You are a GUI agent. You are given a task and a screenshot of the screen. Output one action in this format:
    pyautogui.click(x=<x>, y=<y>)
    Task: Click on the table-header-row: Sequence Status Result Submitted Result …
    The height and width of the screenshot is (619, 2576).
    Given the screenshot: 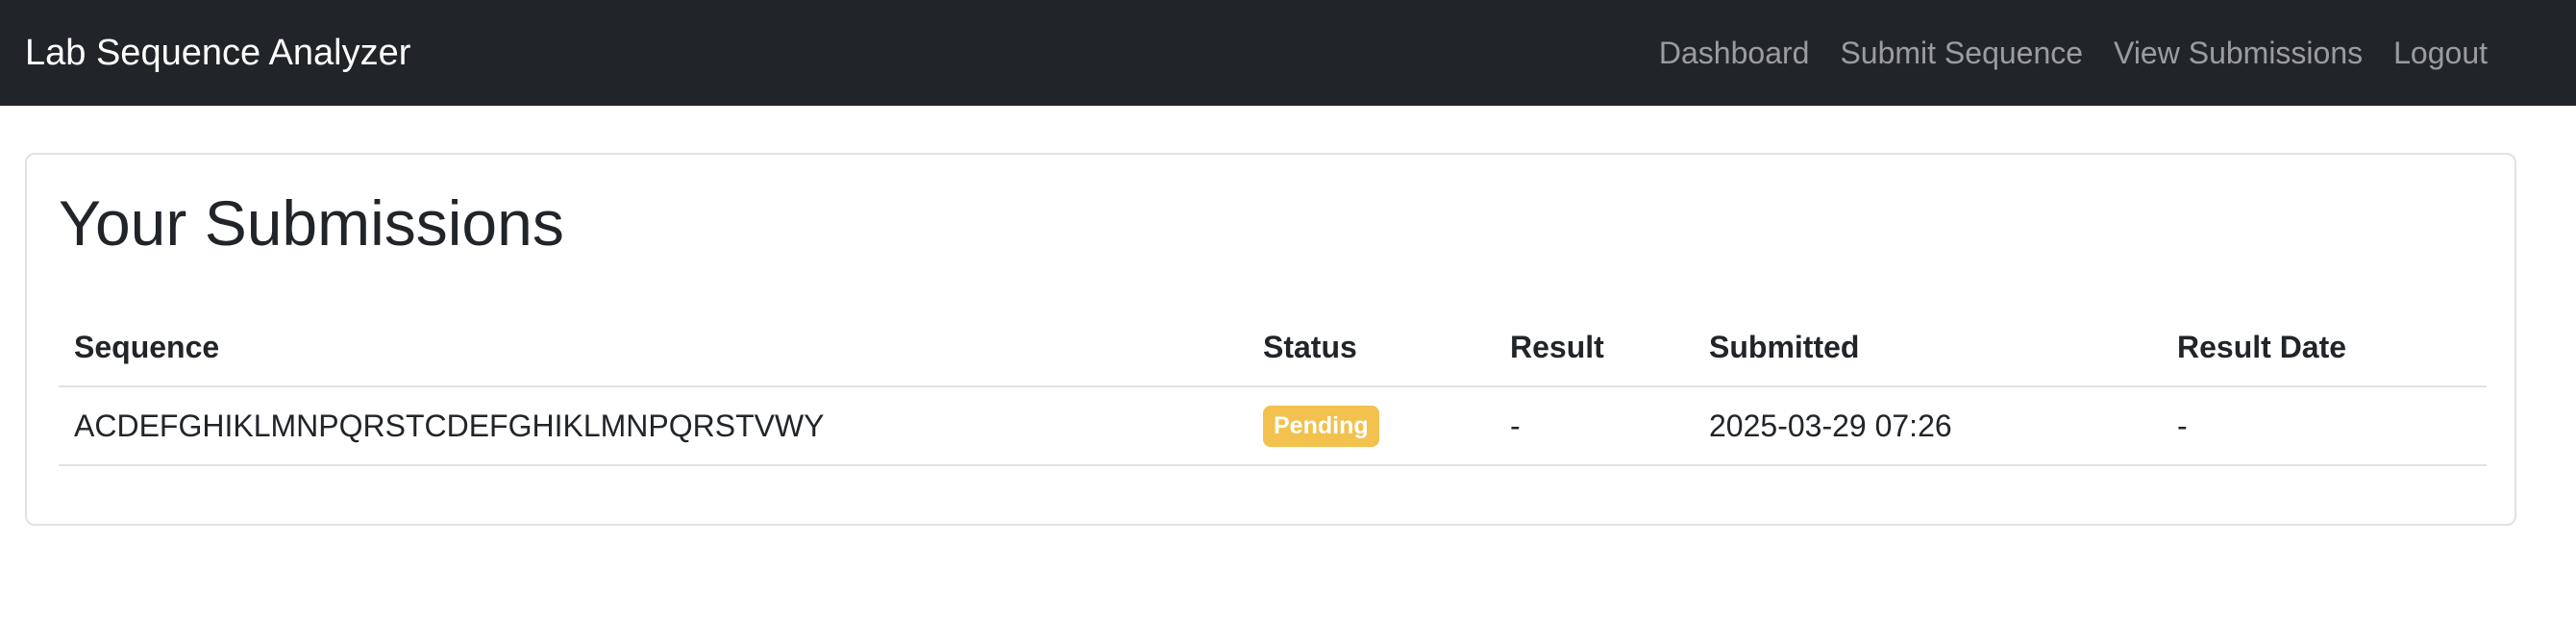 What is the action you would take?
    pyautogui.click(x=1273, y=348)
    